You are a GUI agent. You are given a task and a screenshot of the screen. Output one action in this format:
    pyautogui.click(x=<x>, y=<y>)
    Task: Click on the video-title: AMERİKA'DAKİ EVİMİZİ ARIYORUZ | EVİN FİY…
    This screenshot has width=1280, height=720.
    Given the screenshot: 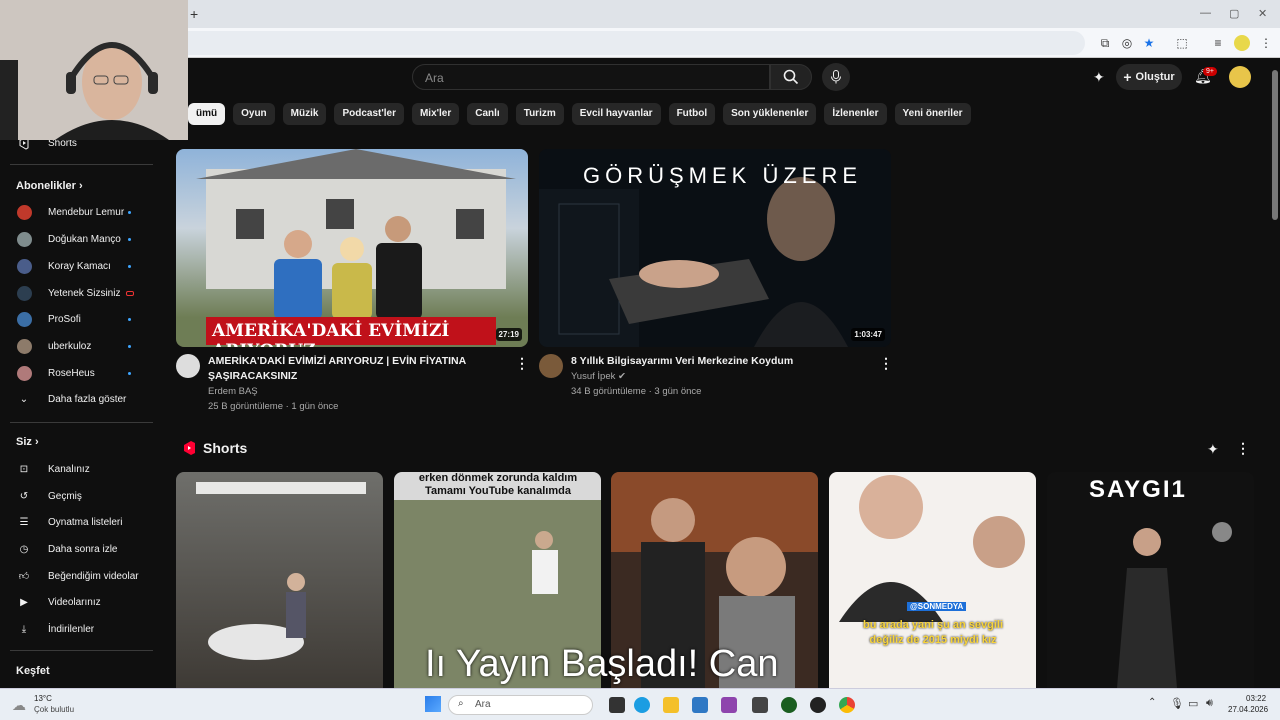 What is the action you would take?
    pyautogui.click(x=358, y=369)
    